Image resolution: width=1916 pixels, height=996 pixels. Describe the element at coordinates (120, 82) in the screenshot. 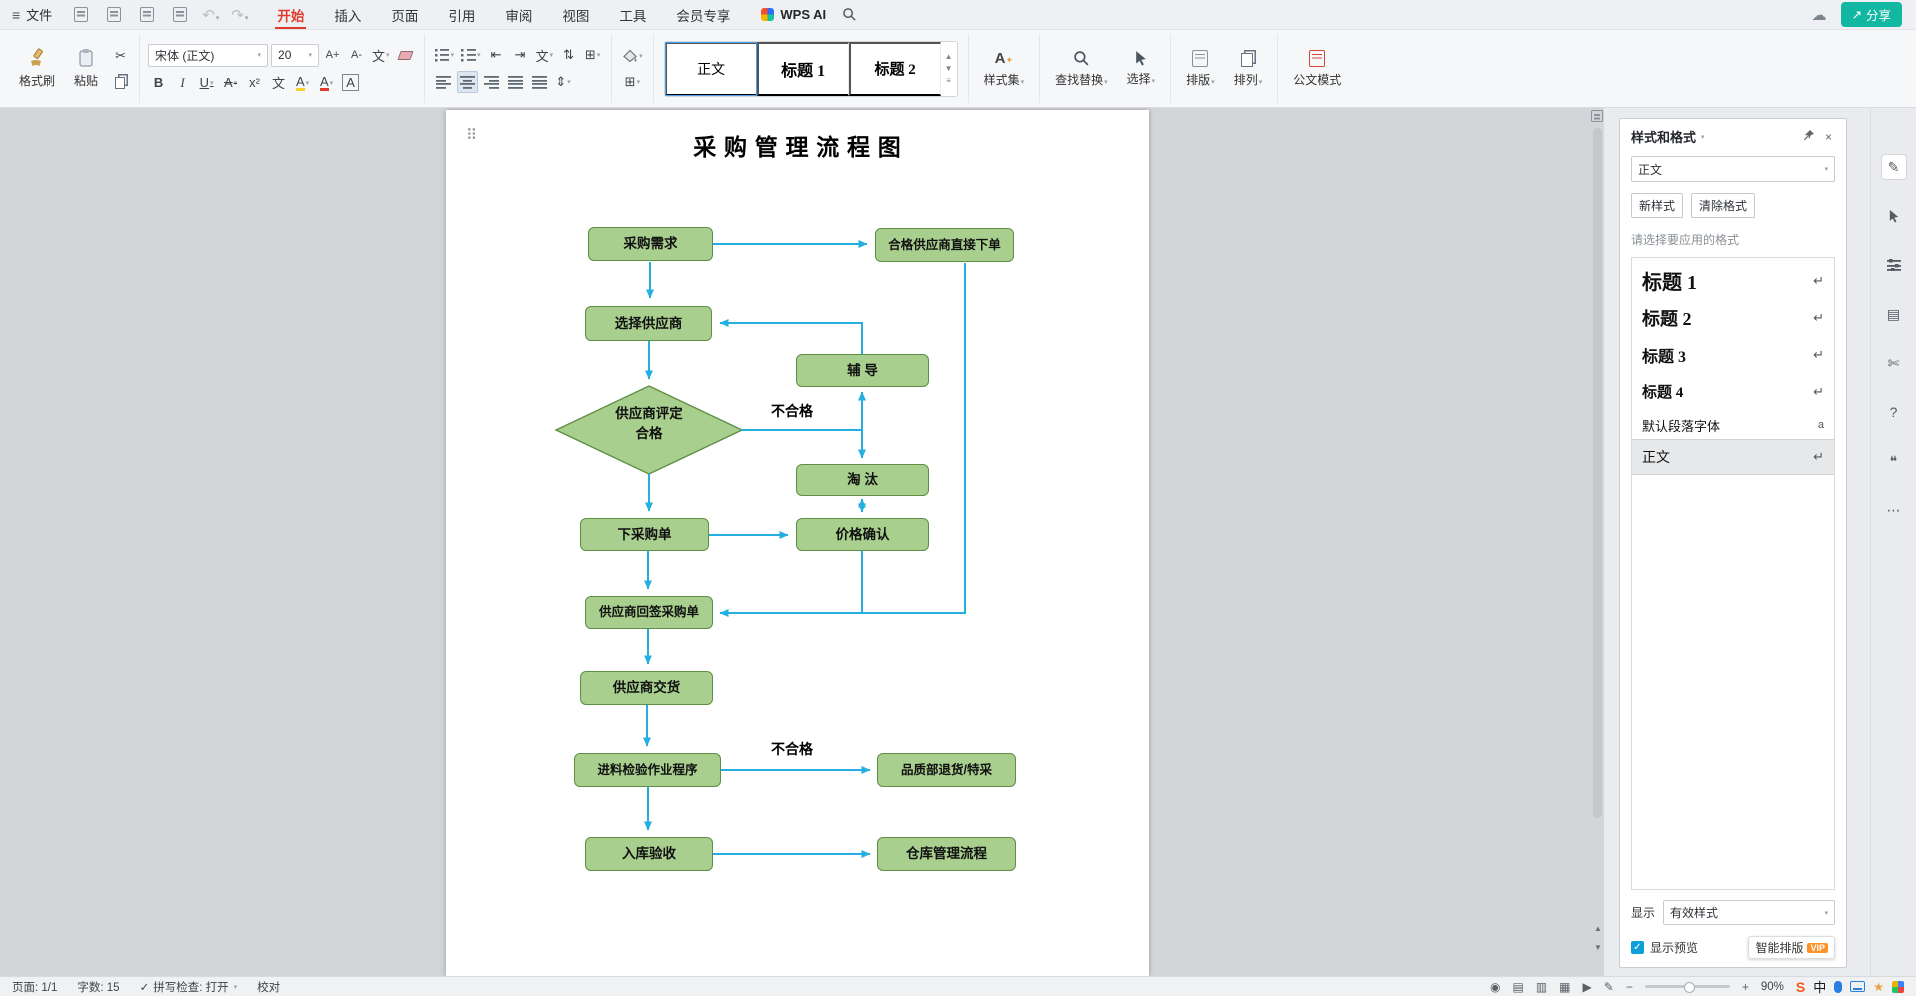

I see `copy-button` at that location.